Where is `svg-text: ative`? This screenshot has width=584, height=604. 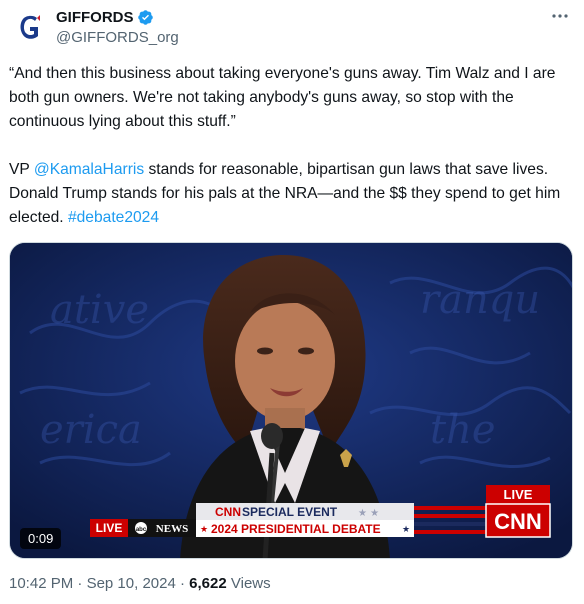 svg-text: ative is located at coordinates (99, 310).